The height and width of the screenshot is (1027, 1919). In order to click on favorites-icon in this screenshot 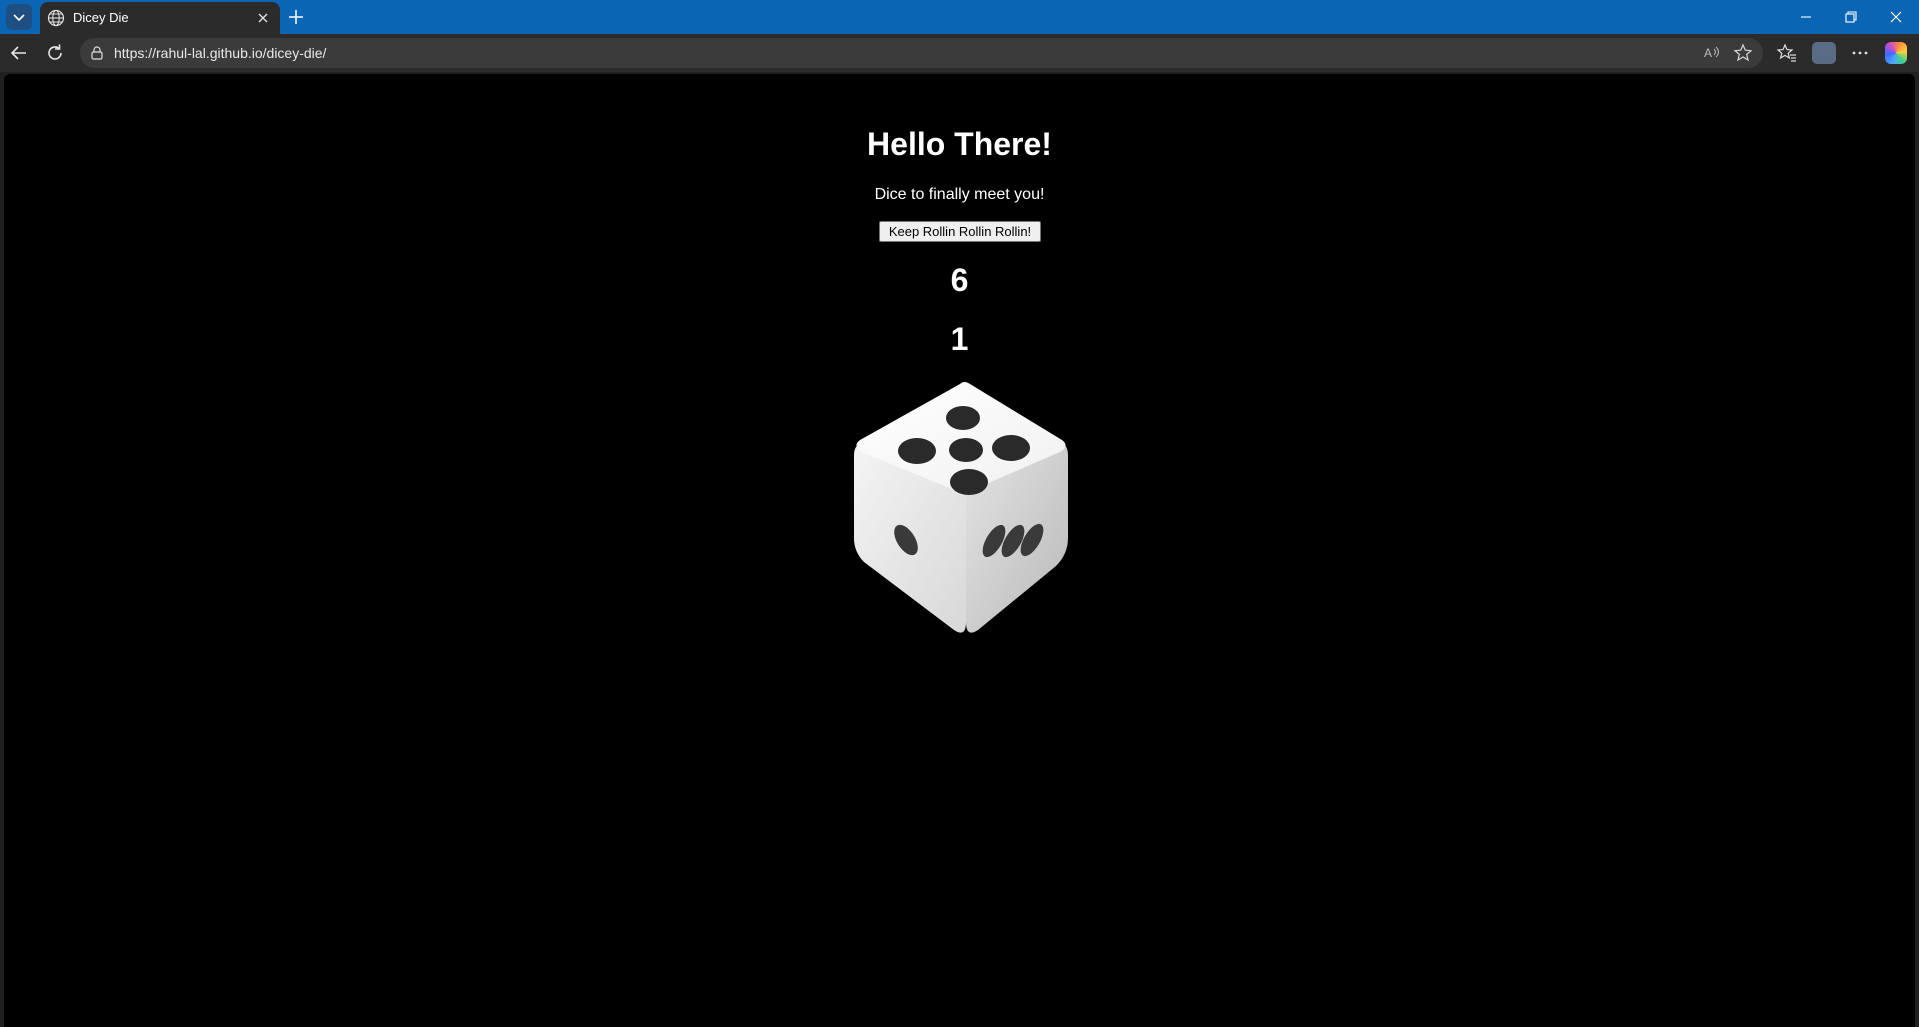, I will do `click(1787, 53)`.